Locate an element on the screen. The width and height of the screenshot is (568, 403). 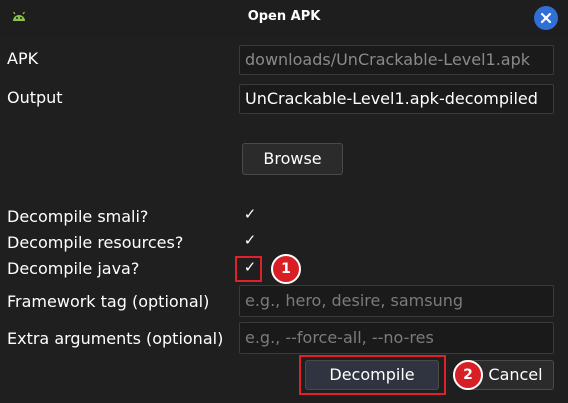
title-bar: Open APK is located at coordinates (284, 18).